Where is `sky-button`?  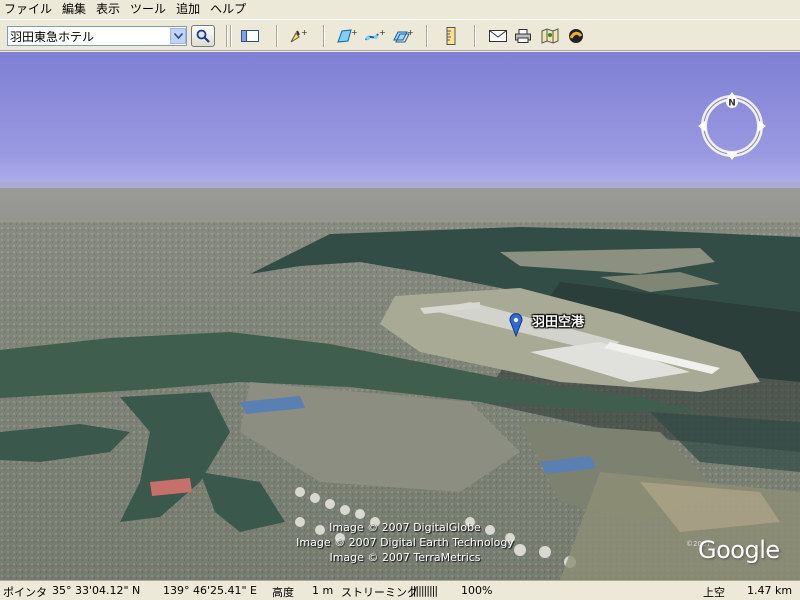 sky-button is located at coordinates (576, 36).